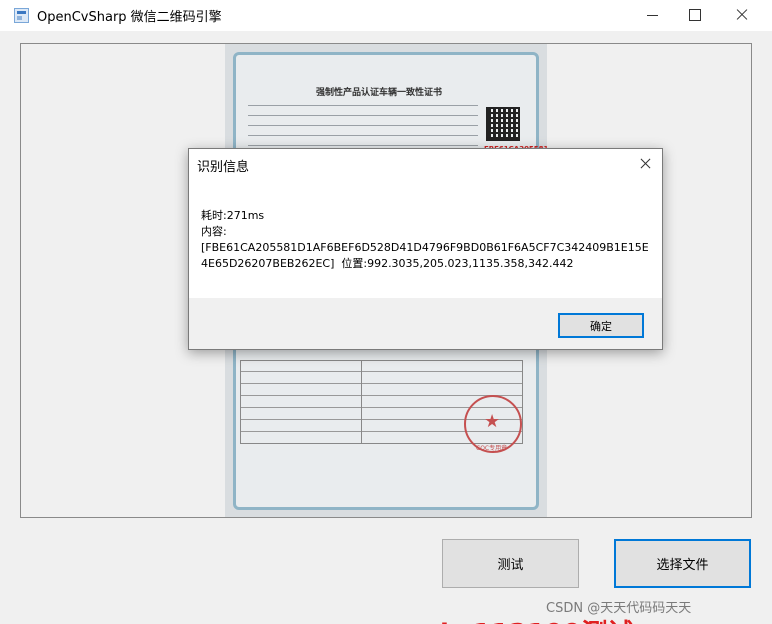 The image size is (772, 624). Describe the element at coordinates (510, 563) in the screenshot. I see `test-button: 测试` at that location.